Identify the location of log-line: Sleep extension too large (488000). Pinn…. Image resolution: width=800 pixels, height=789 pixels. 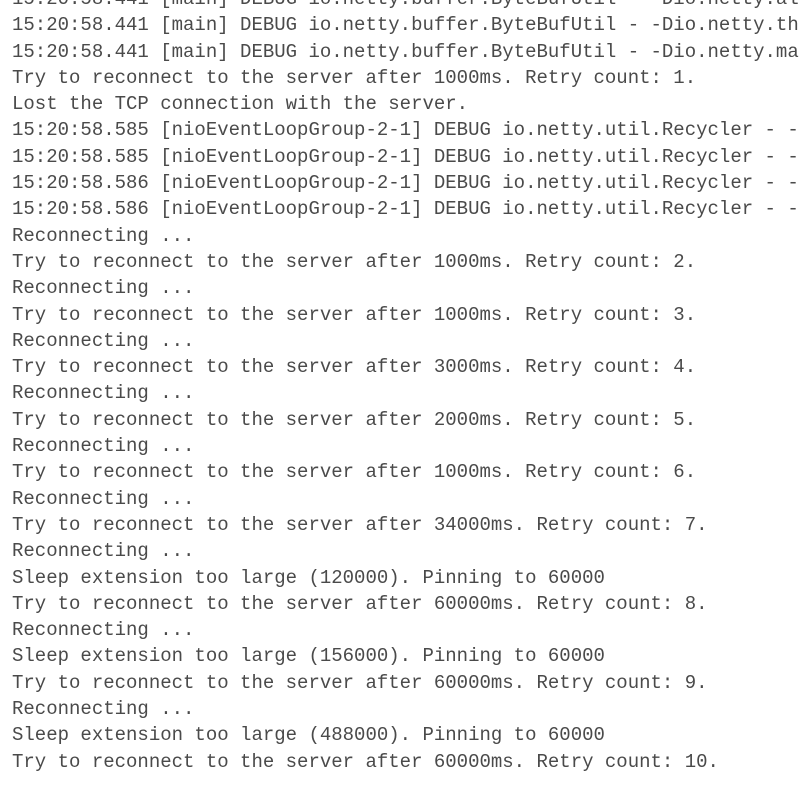
(308, 735).